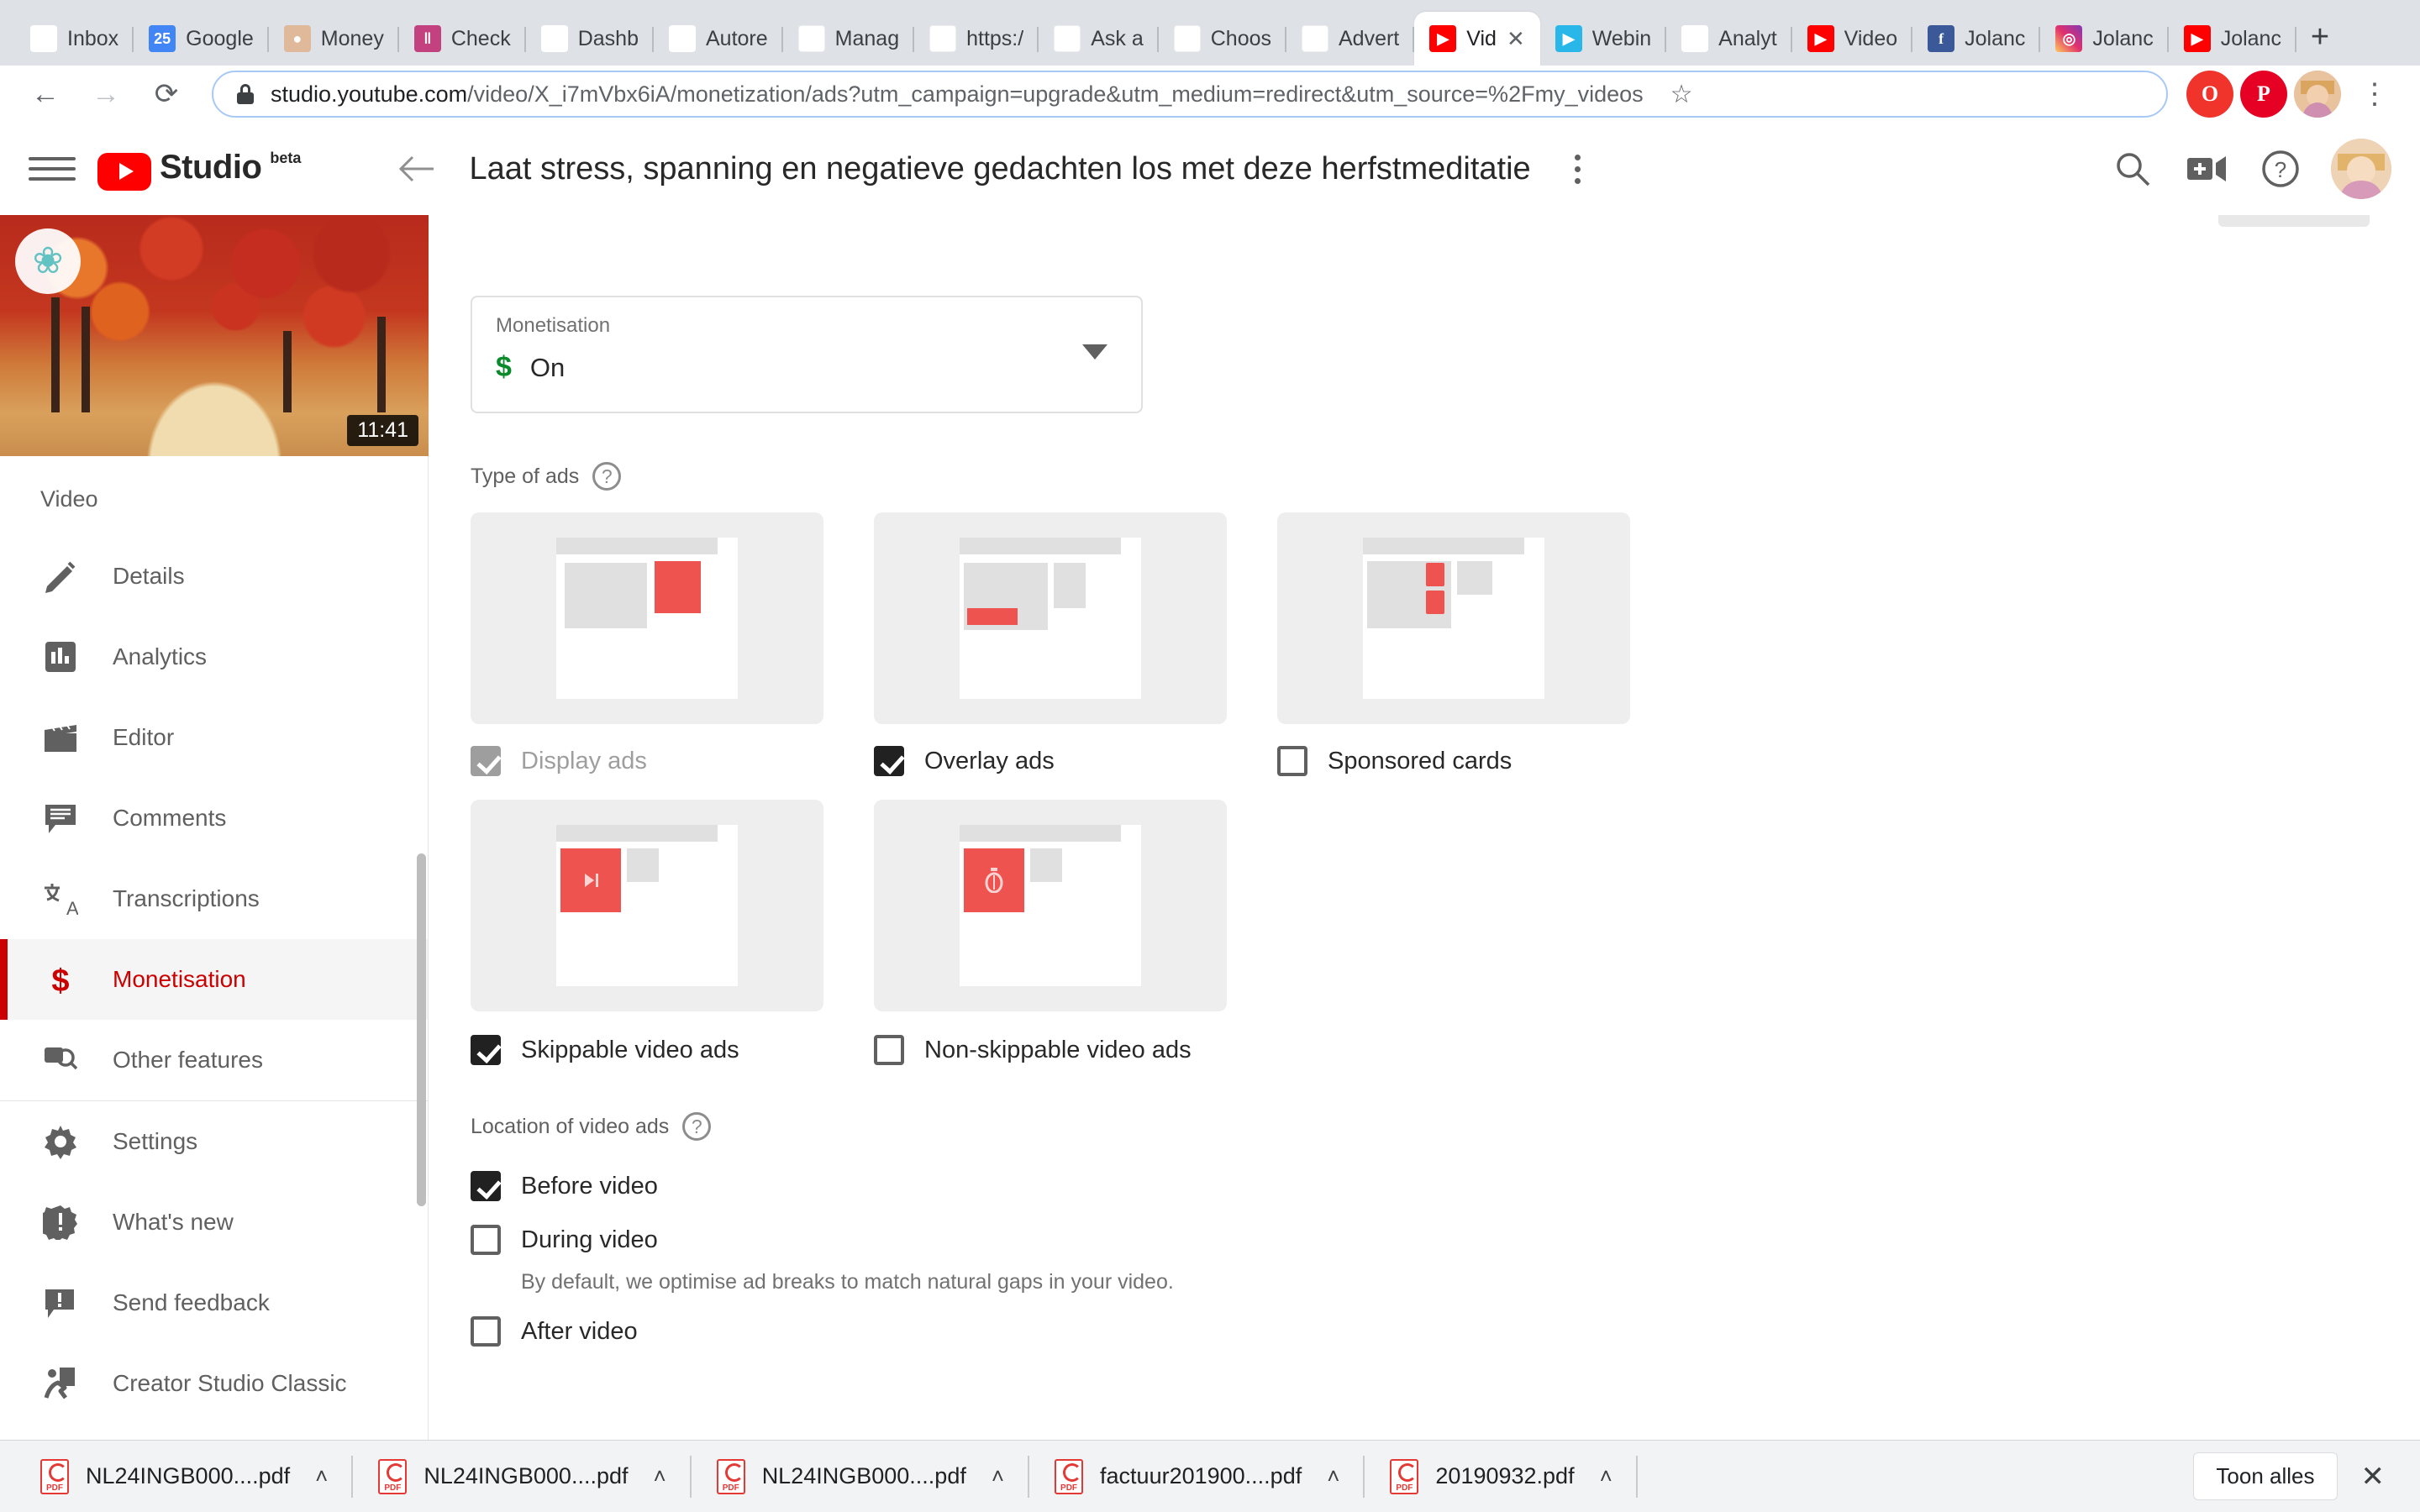 The width and height of the screenshot is (2420, 1512). What do you see at coordinates (2317, 94) in the screenshot?
I see `browser-profile-avatar` at bounding box center [2317, 94].